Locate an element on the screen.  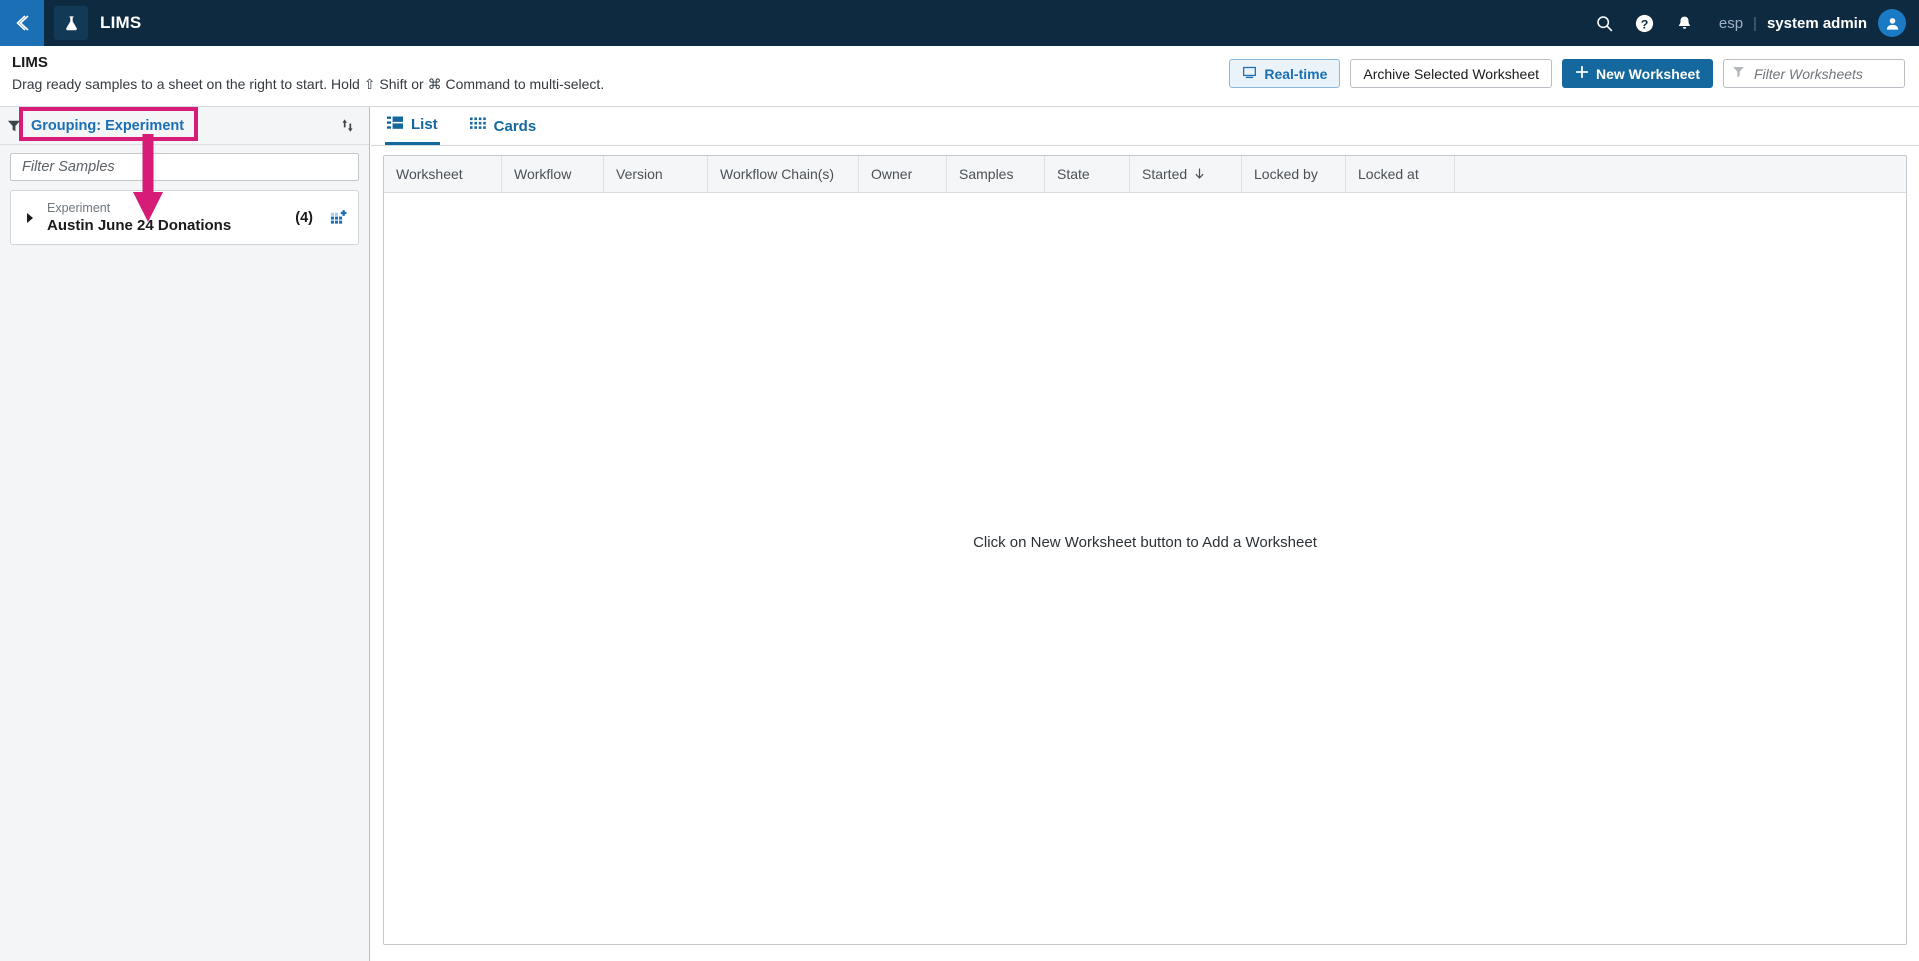
sample-group-count: (4) is located at coordinates (304, 217).